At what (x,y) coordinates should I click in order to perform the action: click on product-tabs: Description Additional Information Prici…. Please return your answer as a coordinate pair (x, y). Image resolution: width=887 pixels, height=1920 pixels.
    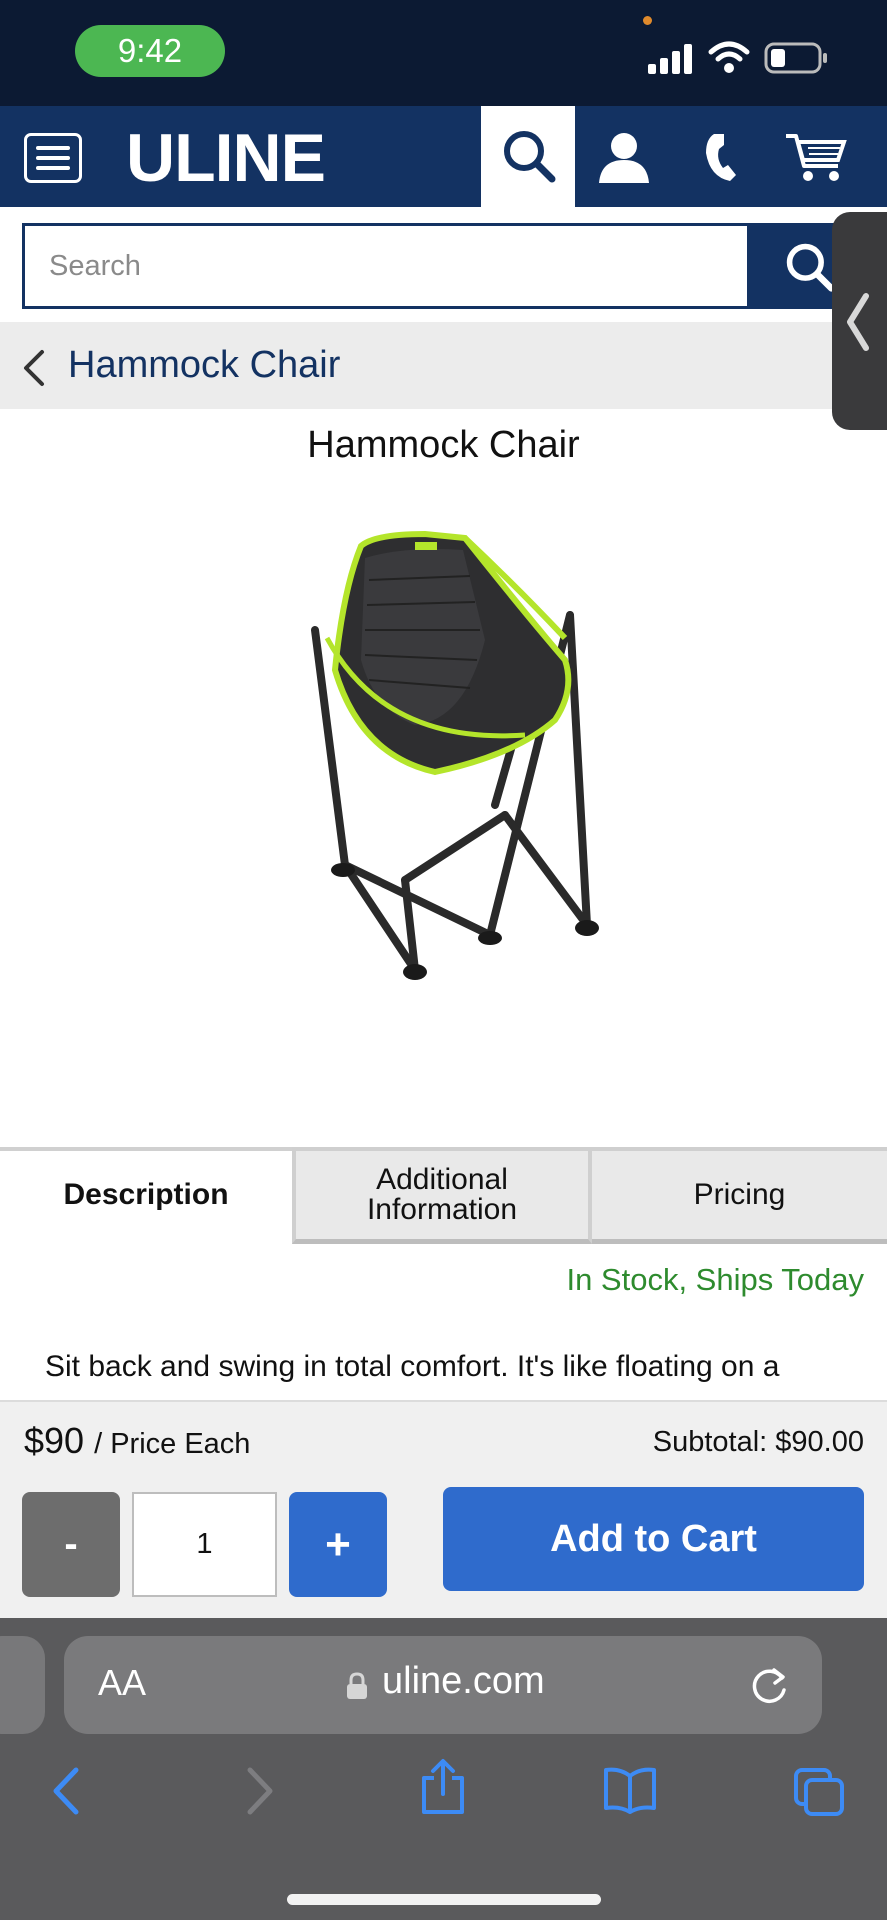
    Looking at the image, I should click on (443, 1195).